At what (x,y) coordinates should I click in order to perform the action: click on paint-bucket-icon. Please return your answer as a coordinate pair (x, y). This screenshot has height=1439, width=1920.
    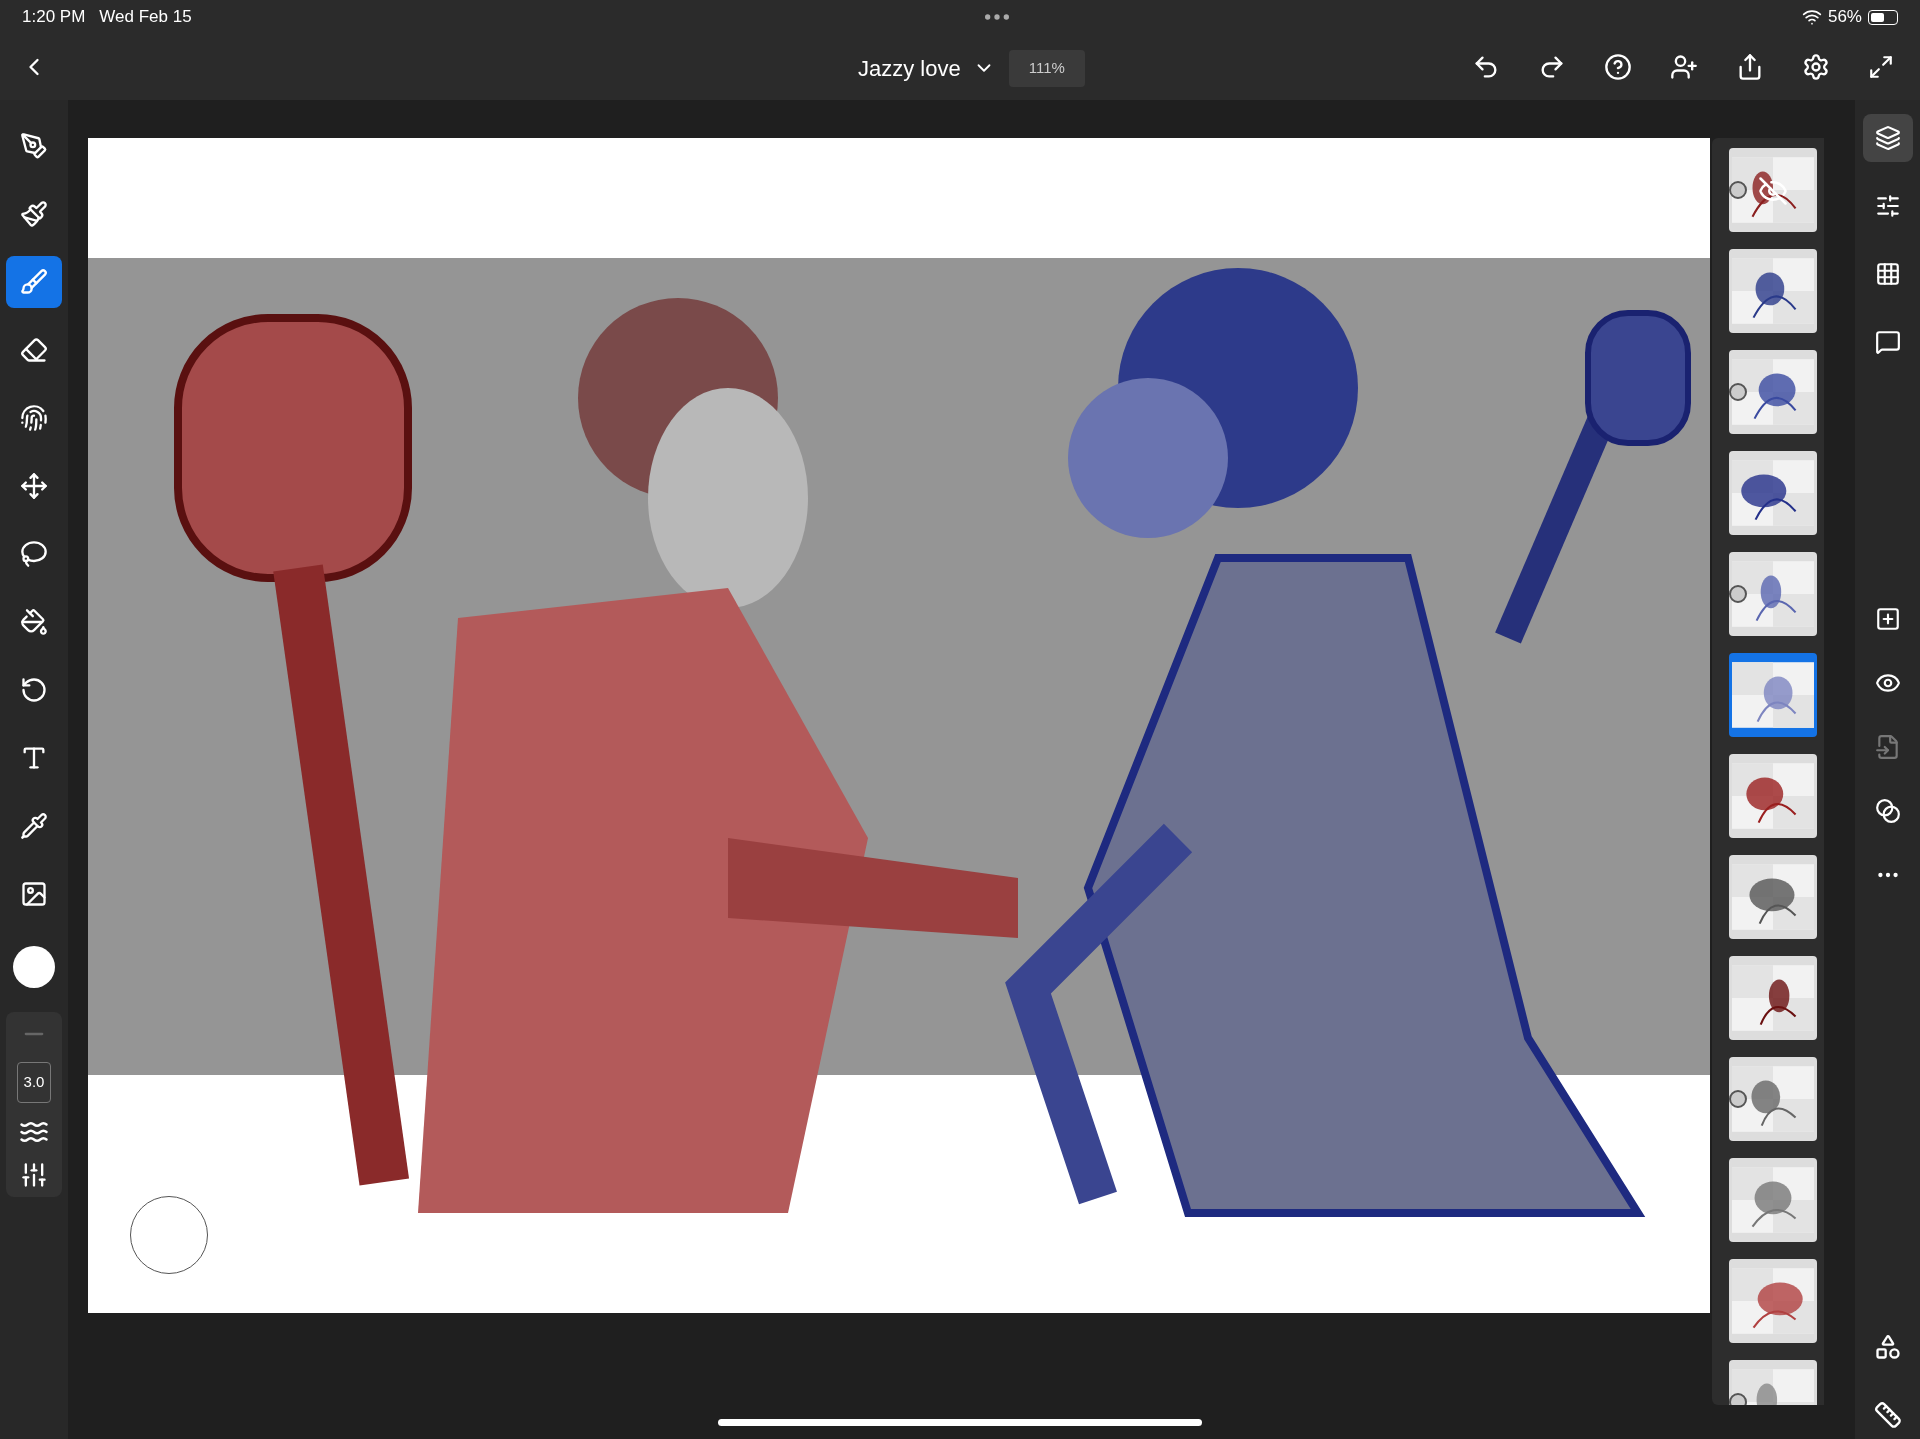
    Looking at the image, I should click on (34, 622).